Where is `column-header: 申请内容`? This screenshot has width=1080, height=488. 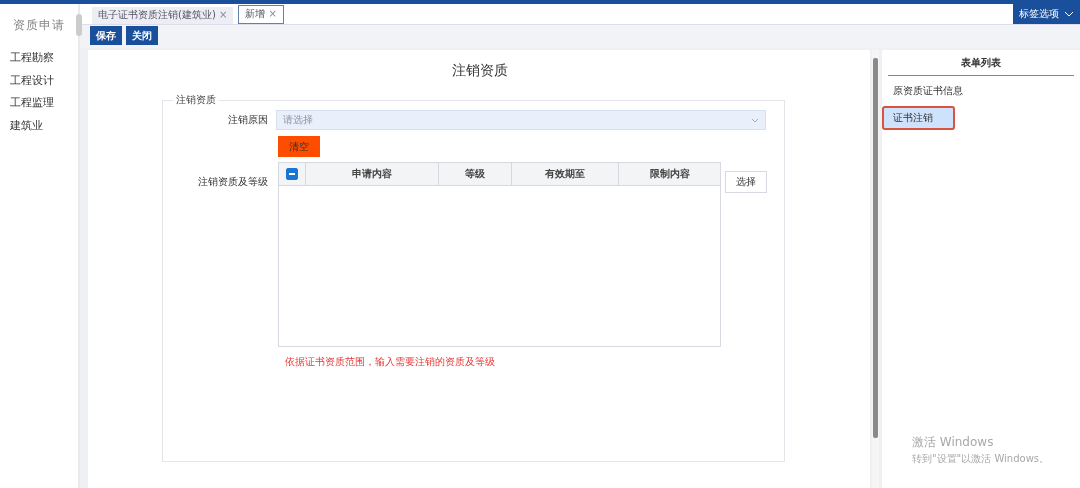 column-header: 申请内容 is located at coordinates (372, 174).